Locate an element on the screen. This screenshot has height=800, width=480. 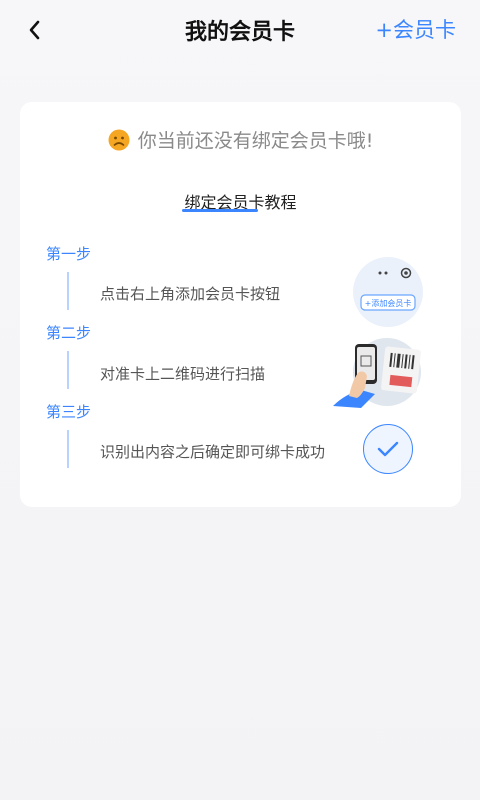
add-button-illustration: +添加会员卡 is located at coordinates (388, 292).